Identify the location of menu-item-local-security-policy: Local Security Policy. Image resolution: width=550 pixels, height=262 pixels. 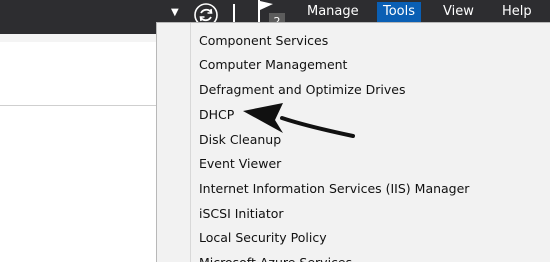
(263, 238).